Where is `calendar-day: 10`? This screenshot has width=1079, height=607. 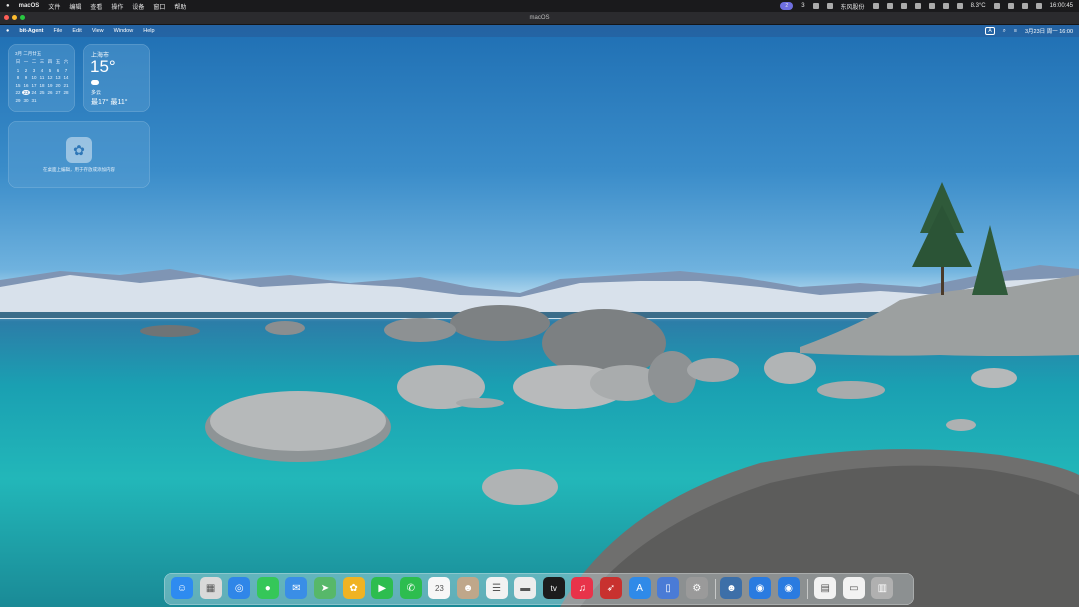
calendar-day: 10 is located at coordinates (34, 77).